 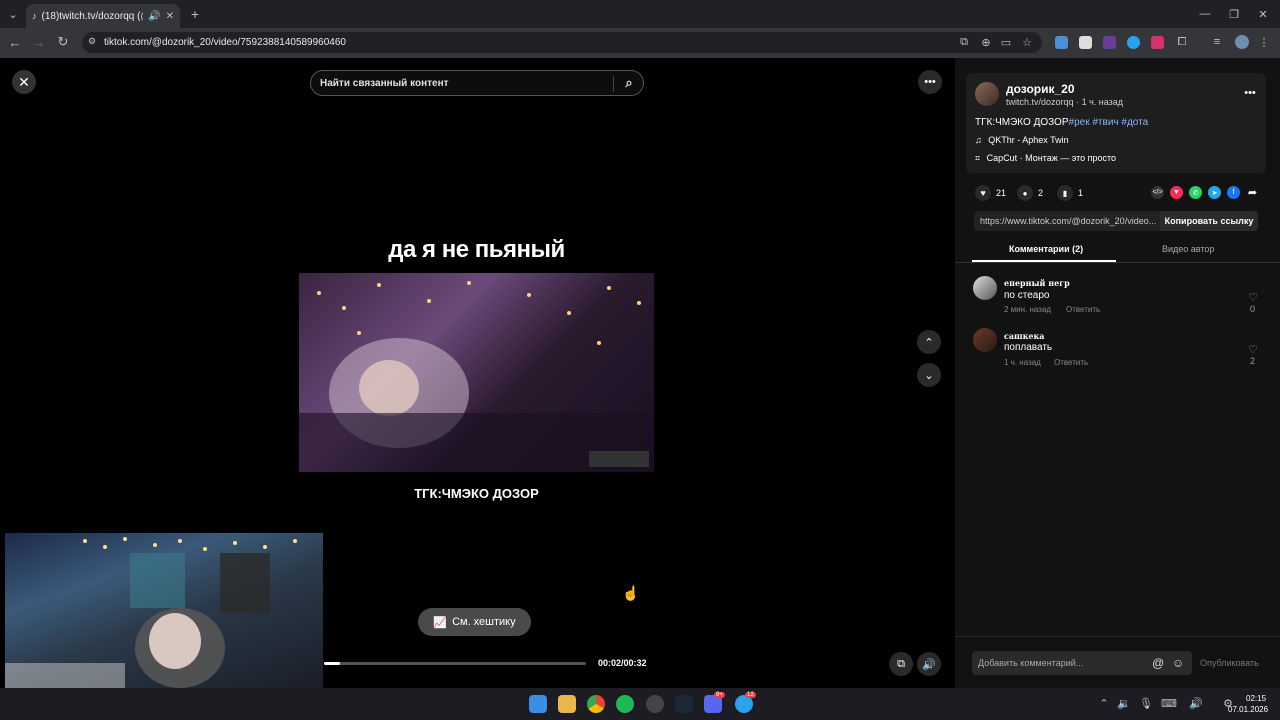 I want to click on comment-username: сашкека, so click(x=1024, y=336).